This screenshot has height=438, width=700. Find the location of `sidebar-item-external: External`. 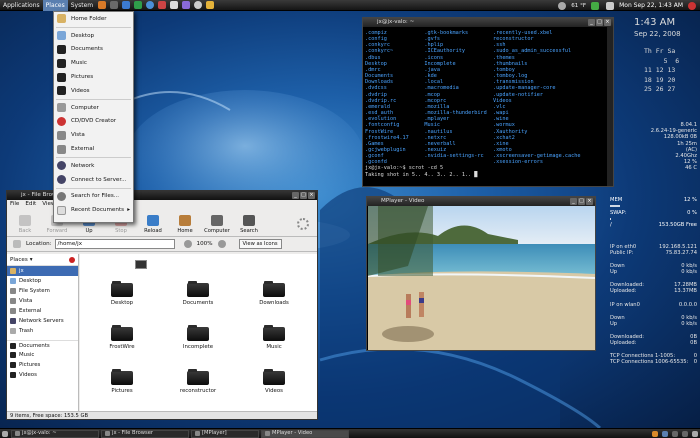

sidebar-item-external: External is located at coordinates (42, 311).